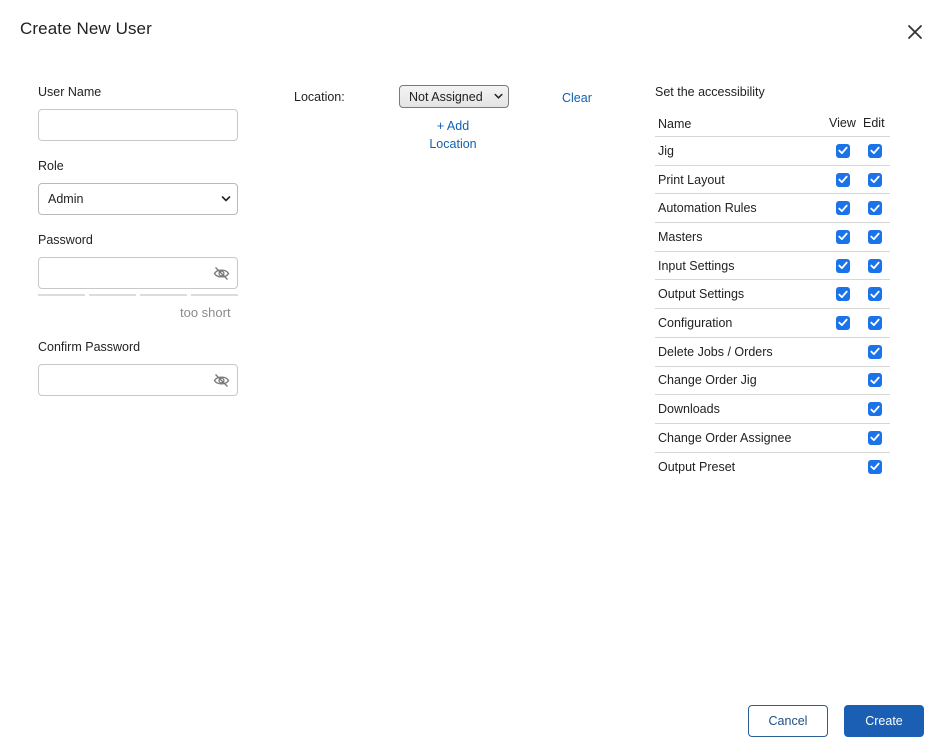  Describe the element at coordinates (89, 347) in the screenshot. I see `confirm-password-label: Confirm Password` at that location.